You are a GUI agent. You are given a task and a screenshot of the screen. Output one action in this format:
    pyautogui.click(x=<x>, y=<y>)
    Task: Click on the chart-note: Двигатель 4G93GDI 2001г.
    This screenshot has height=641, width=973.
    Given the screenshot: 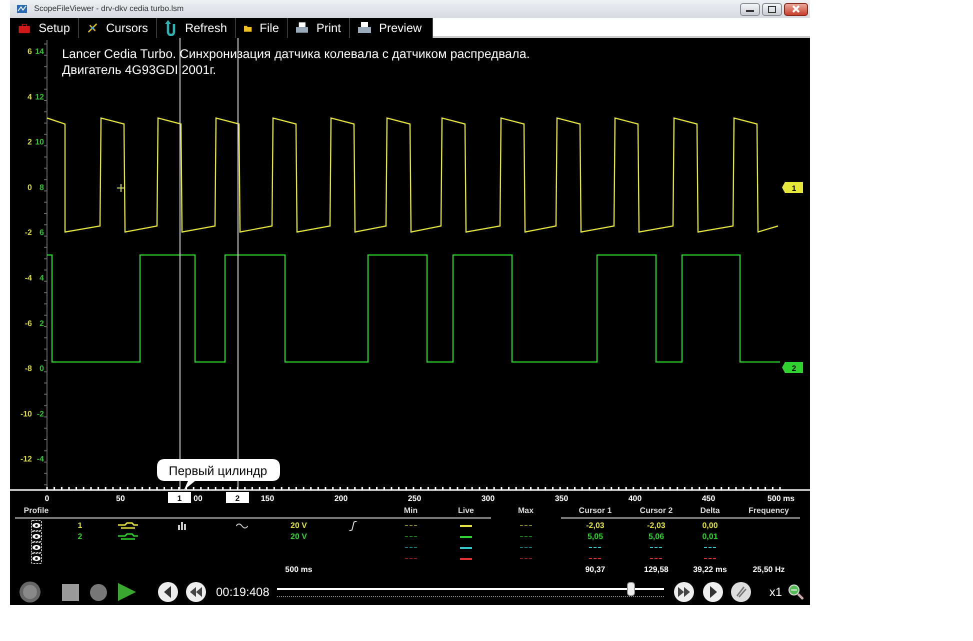 What is the action you would take?
    pyautogui.click(x=139, y=70)
    